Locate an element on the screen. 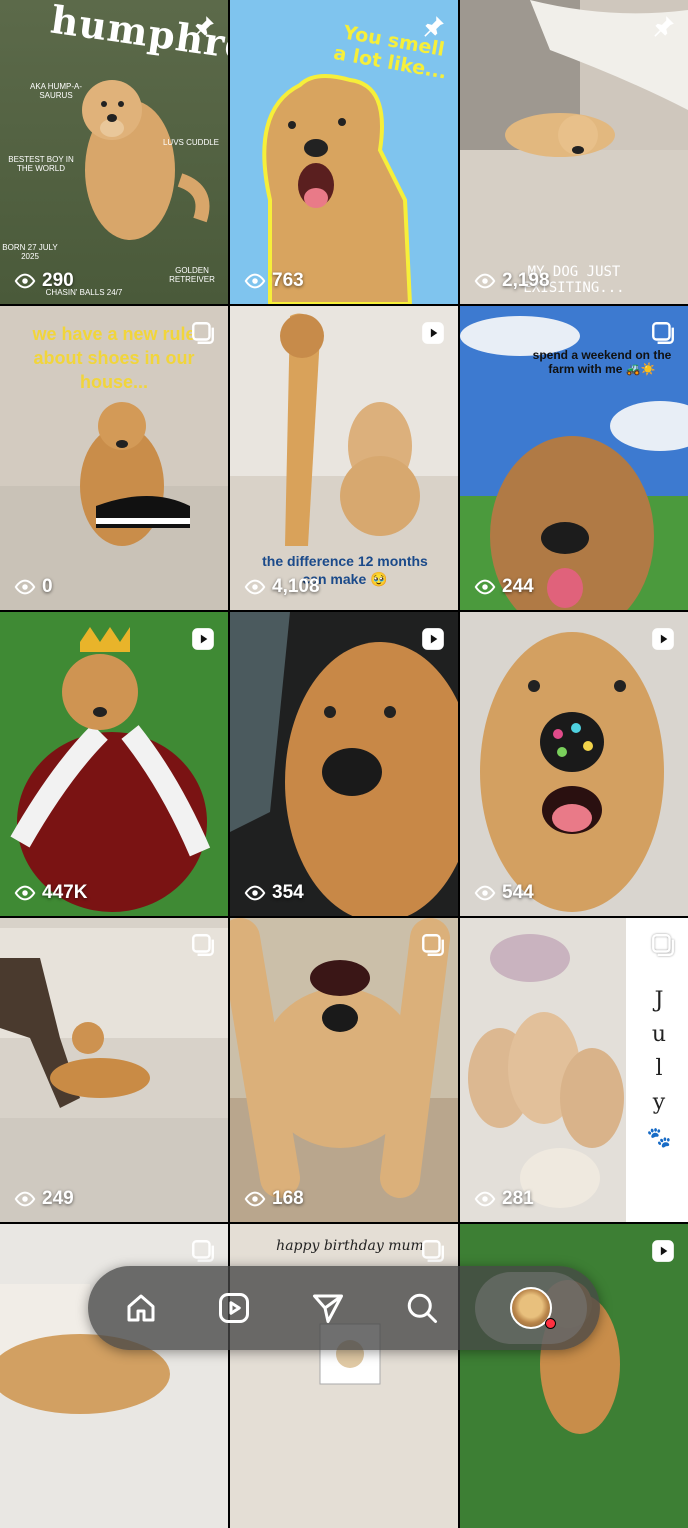 The image size is (688, 1528). search-icon is located at coordinates (422, 1308).